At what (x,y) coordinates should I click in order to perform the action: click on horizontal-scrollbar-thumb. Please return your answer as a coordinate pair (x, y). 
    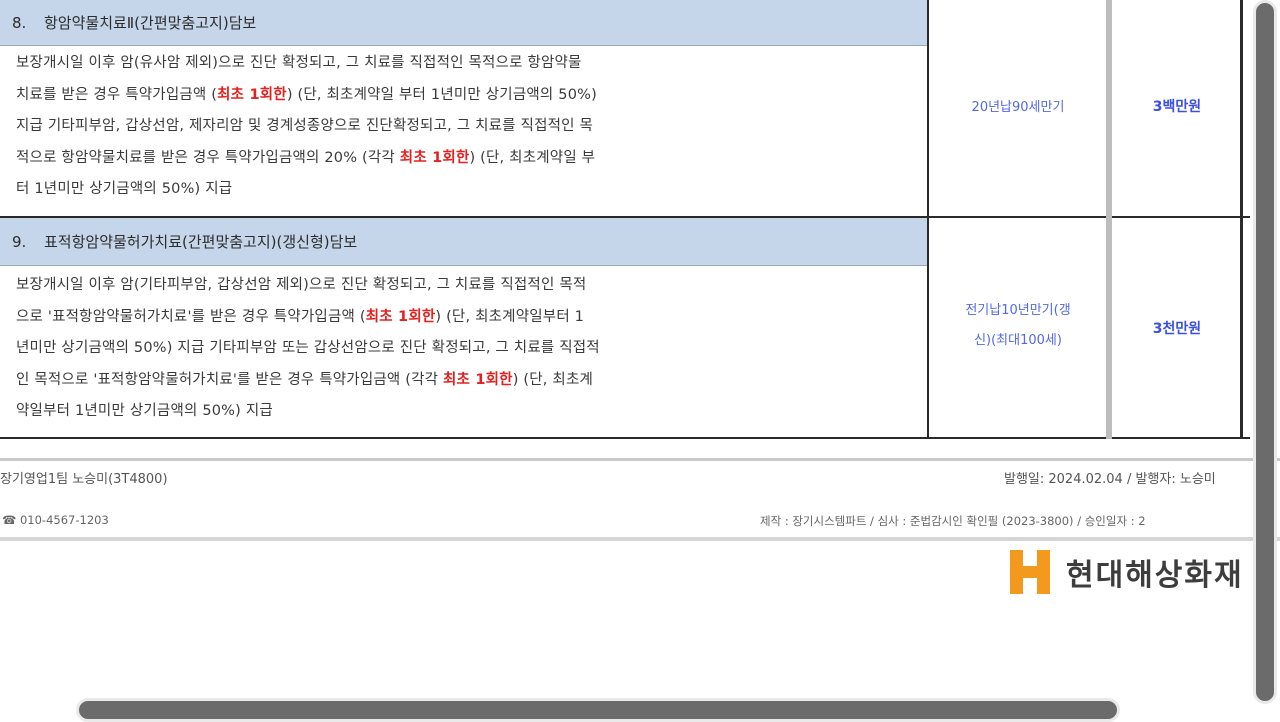
    Looking at the image, I should click on (598, 710).